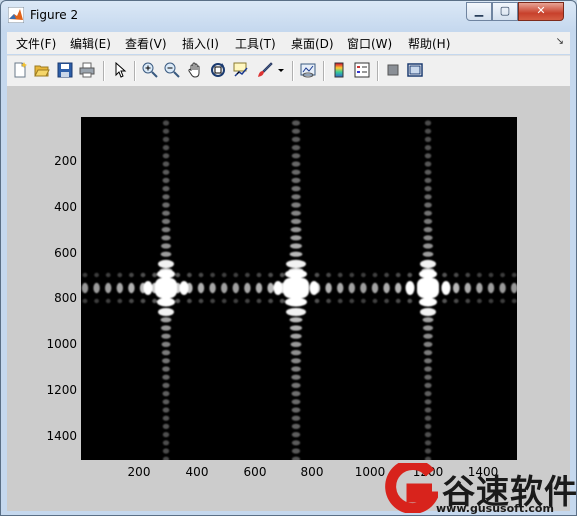 The height and width of the screenshot is (516, 577). I want to click on maximize-button: ▢, so click(505, 11).